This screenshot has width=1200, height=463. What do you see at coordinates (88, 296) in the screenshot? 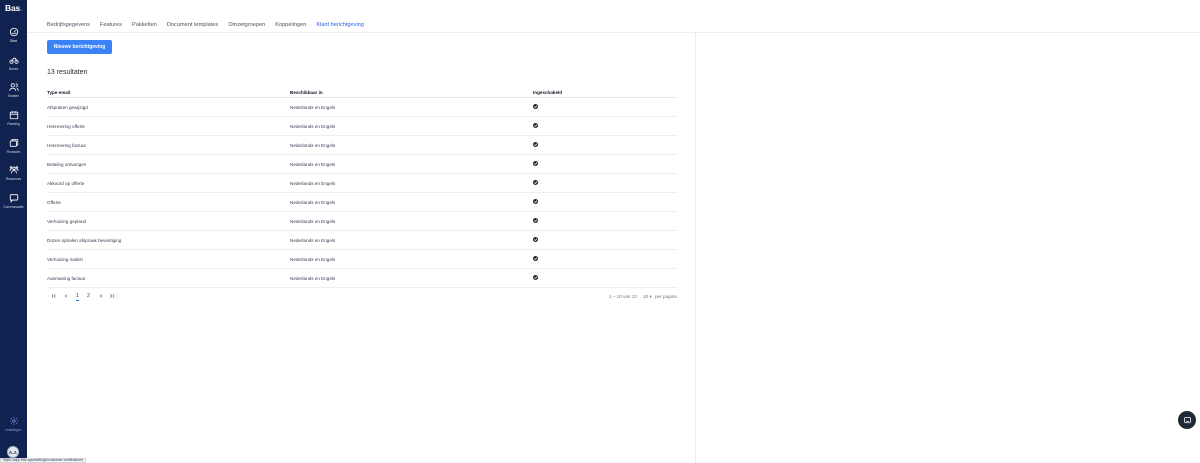
I see `page-2-button: 2` at bounding box center [88, 296].